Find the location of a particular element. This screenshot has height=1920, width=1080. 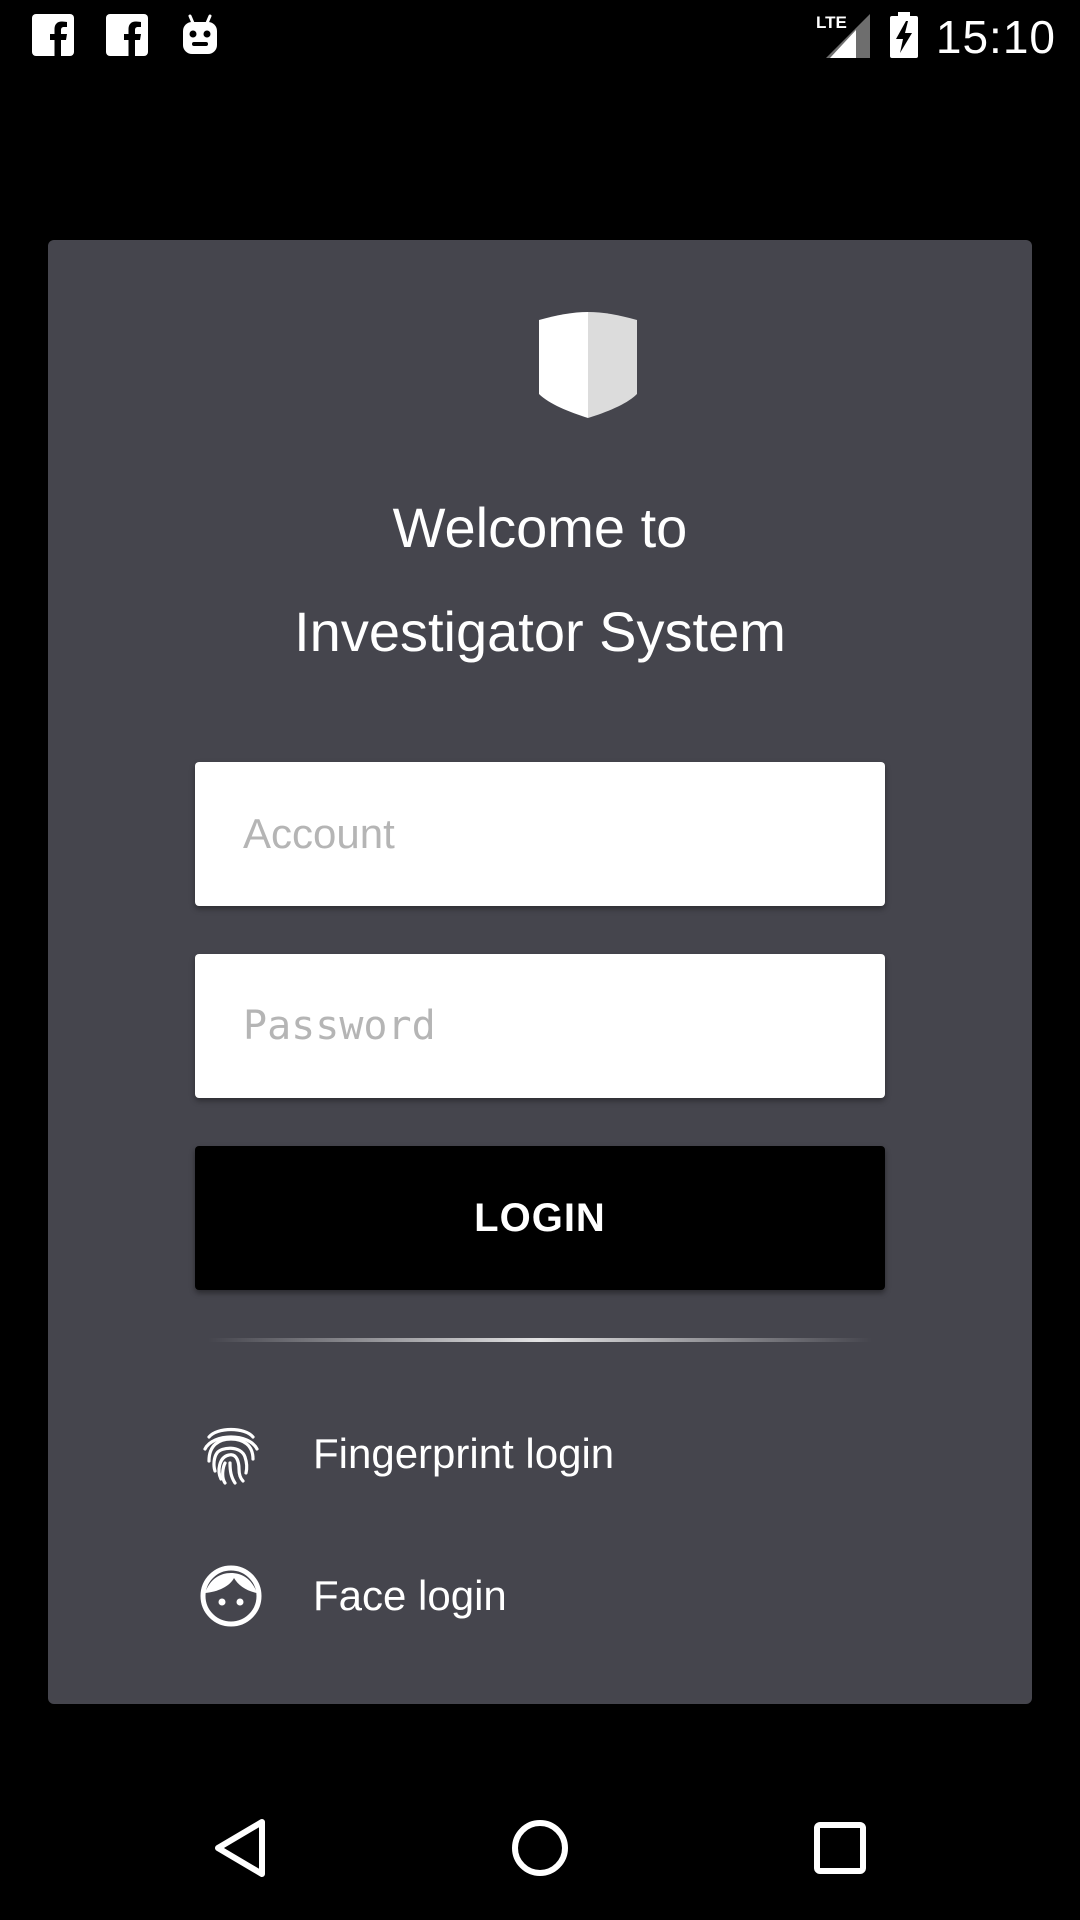

navigation-bar is located at coordinates (540, 1848).